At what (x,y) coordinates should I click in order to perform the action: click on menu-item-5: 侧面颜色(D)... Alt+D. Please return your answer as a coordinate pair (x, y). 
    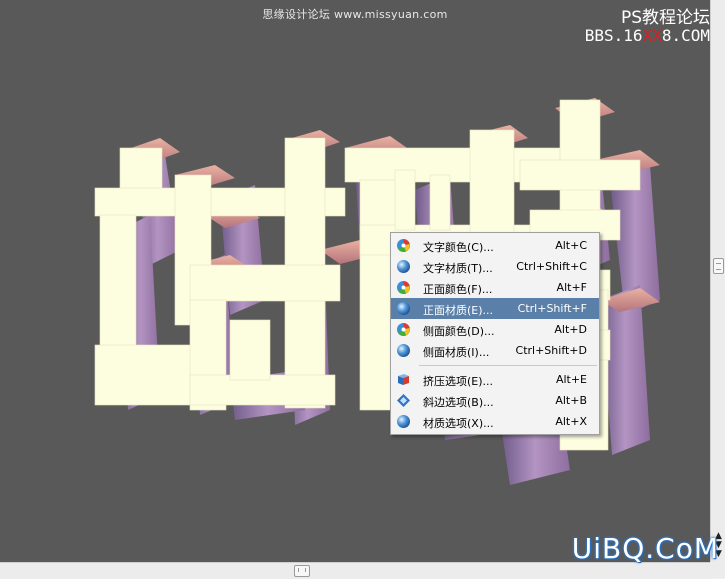
    Looking at the image, I should click on (495, 329).